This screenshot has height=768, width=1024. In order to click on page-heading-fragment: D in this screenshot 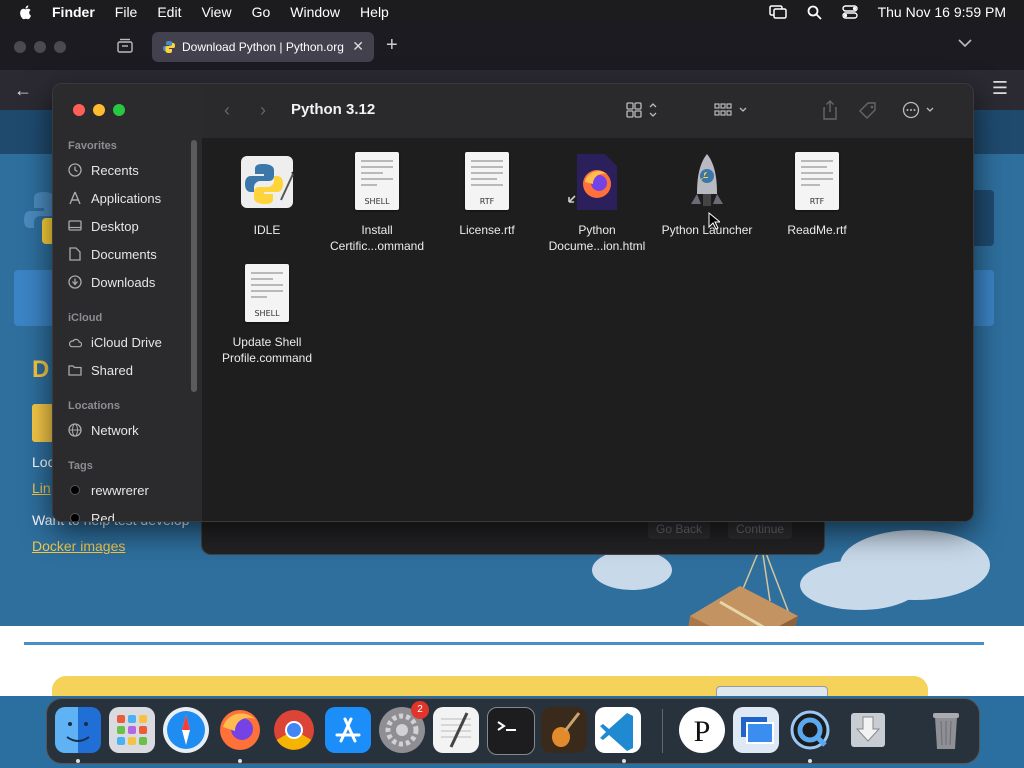, I will do `click(41, 369)`.